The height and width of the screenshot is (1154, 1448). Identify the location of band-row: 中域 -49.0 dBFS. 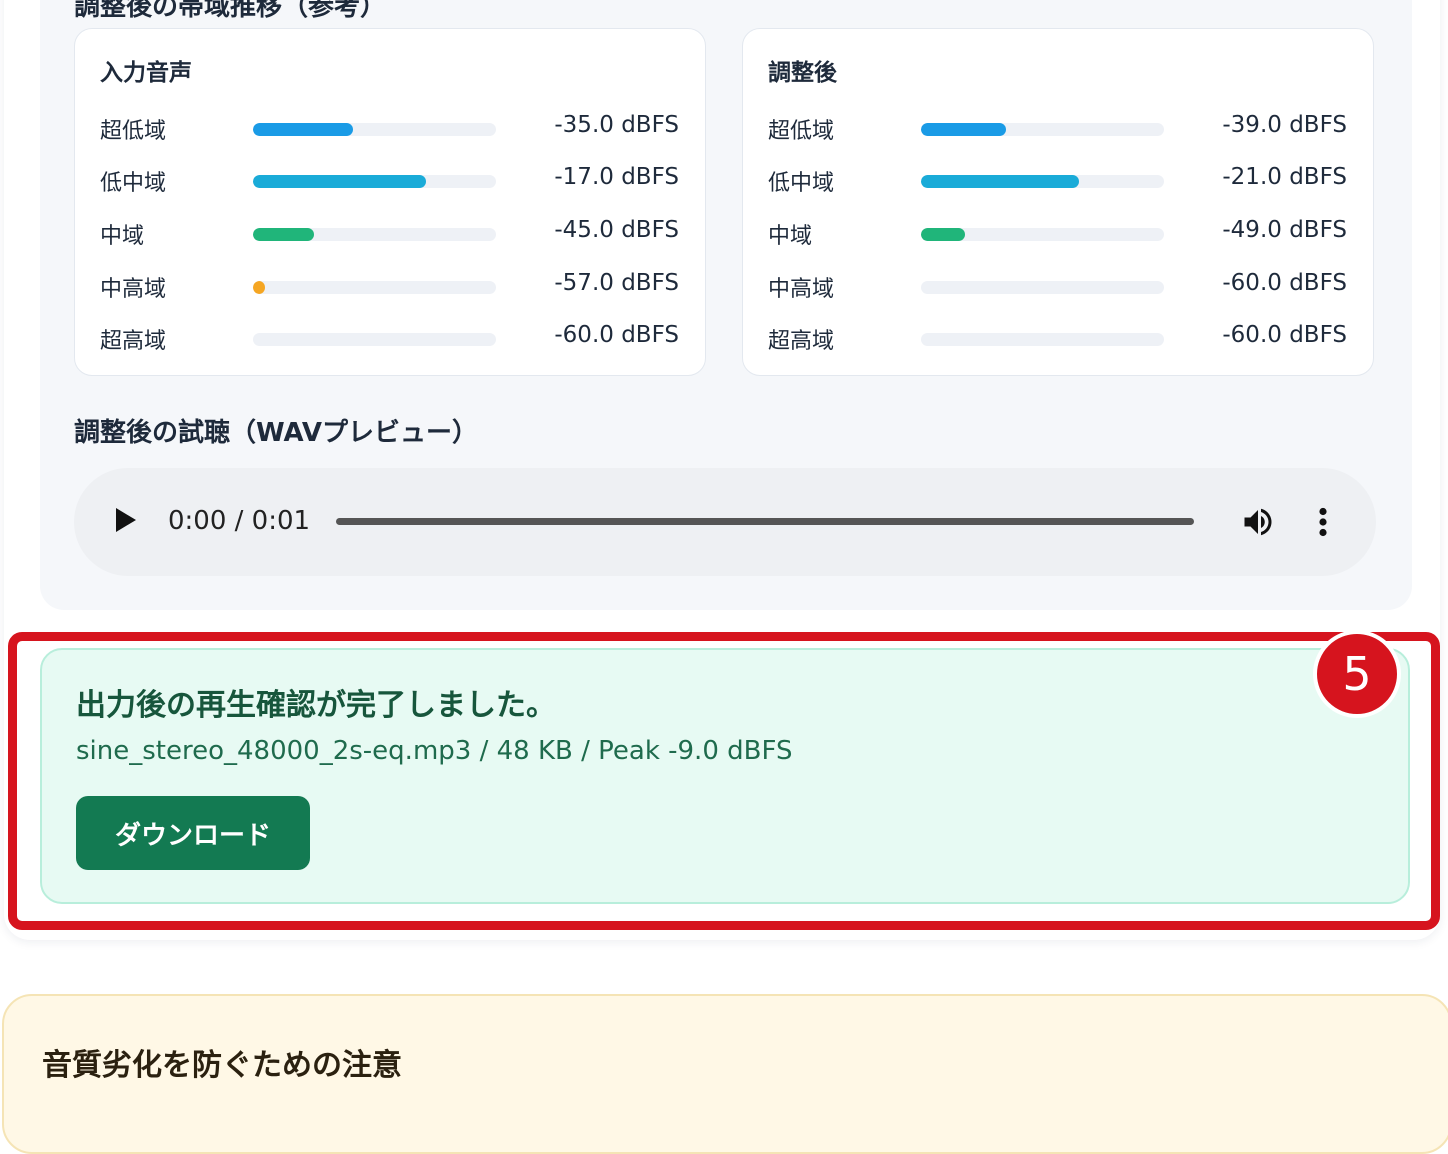
(1058, 232).